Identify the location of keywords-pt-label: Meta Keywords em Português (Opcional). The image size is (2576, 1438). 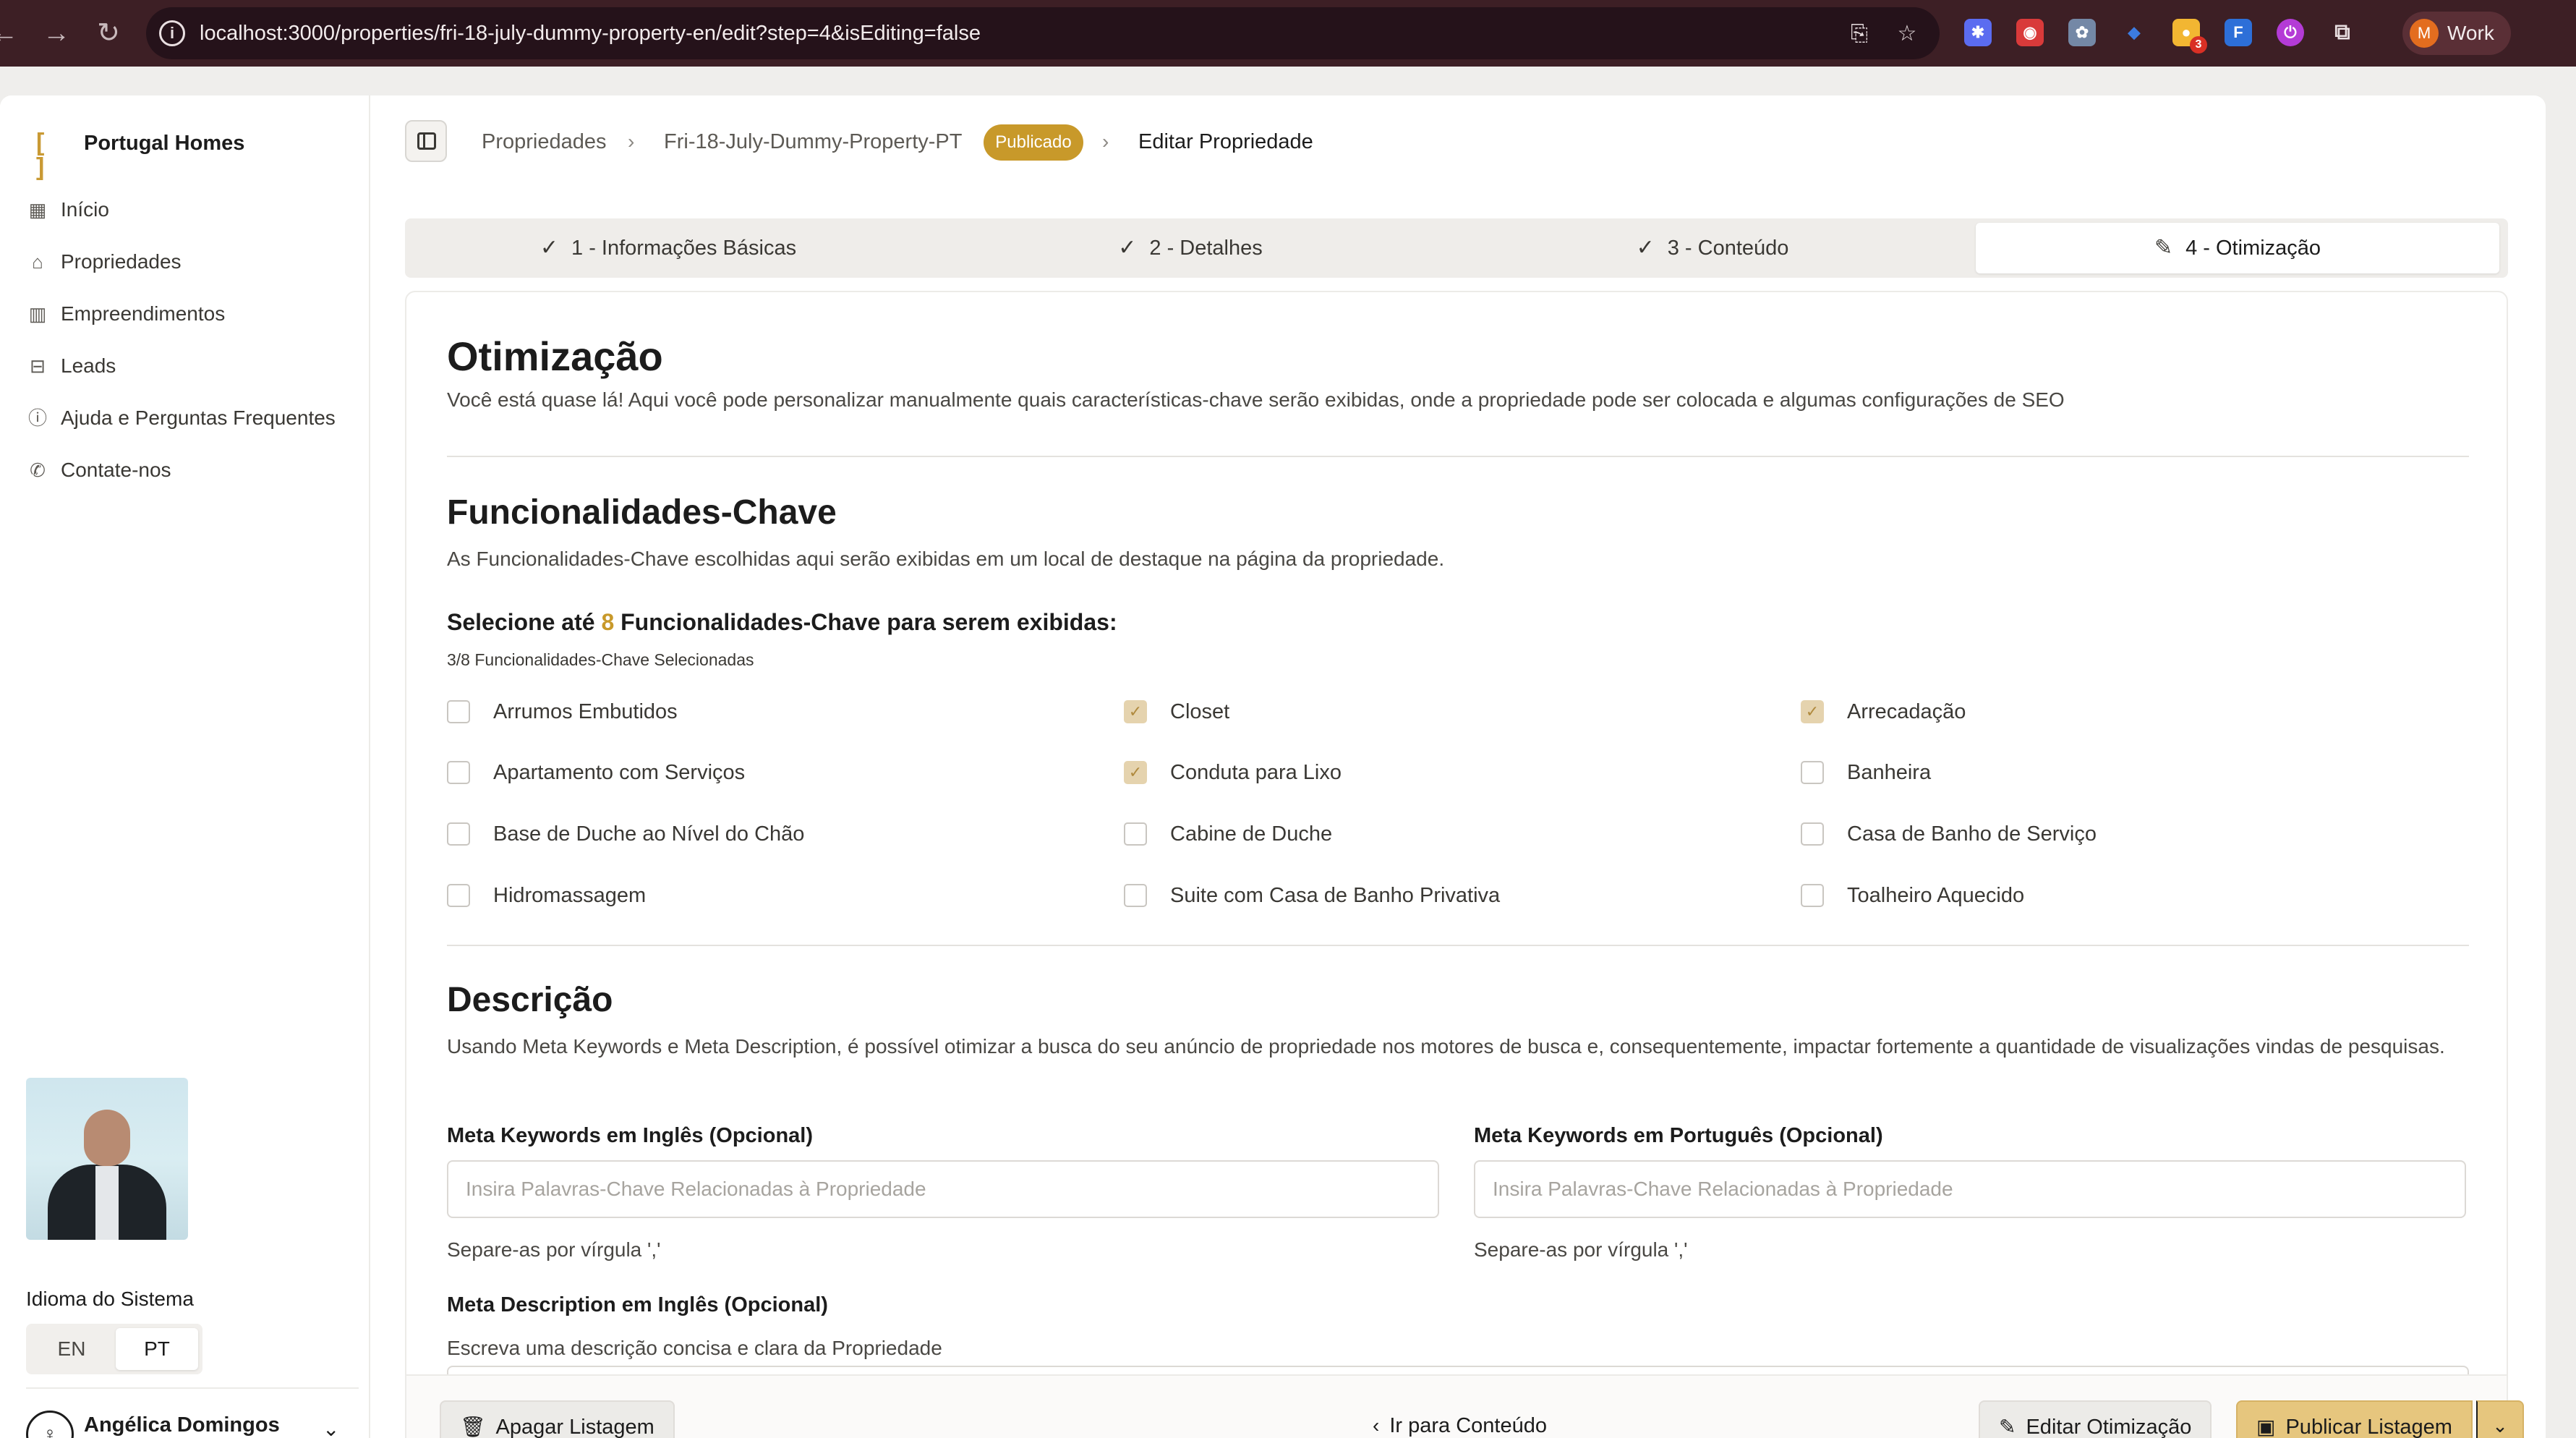
(1679, 1135).